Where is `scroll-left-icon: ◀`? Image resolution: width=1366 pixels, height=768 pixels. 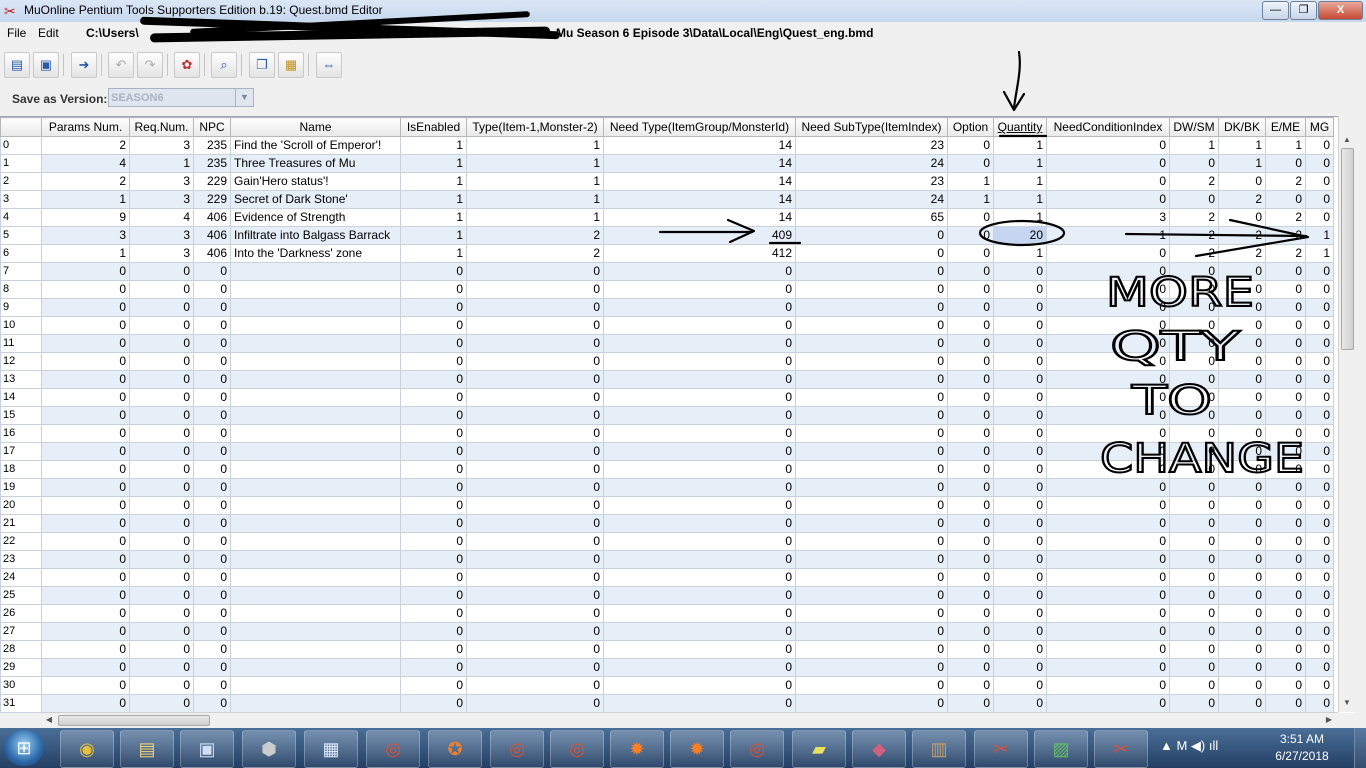 scroll-left-icon: ◀ is located at coordinates (49, 720).